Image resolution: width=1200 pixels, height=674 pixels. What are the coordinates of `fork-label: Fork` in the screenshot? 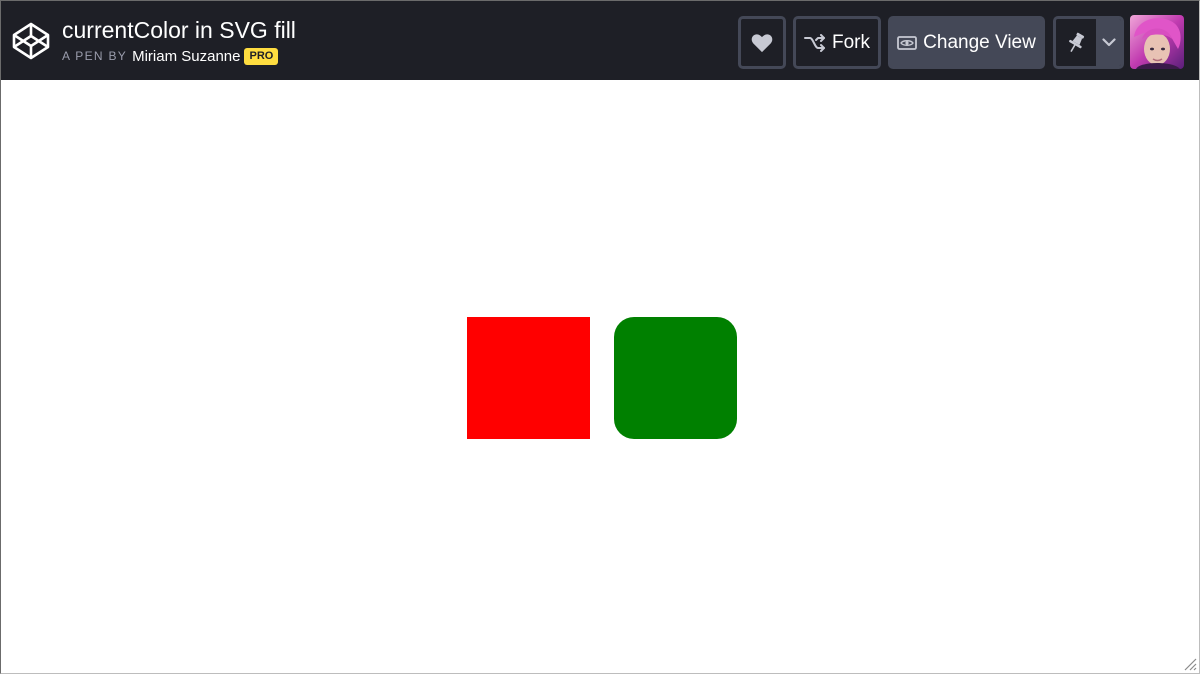 It's located at (851, 42).